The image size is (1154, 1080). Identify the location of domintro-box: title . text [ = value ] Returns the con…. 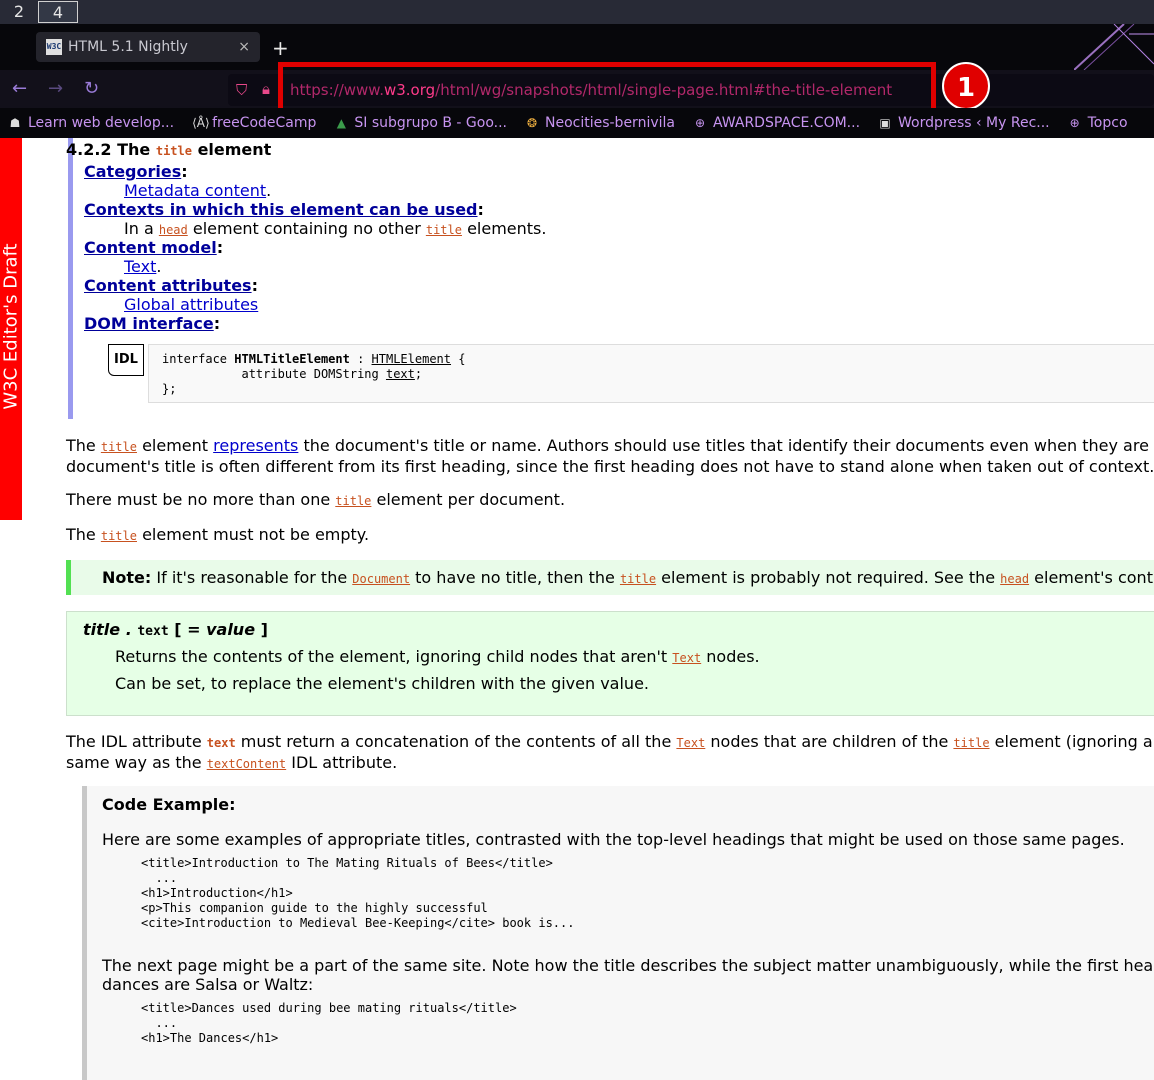
(610, 663).